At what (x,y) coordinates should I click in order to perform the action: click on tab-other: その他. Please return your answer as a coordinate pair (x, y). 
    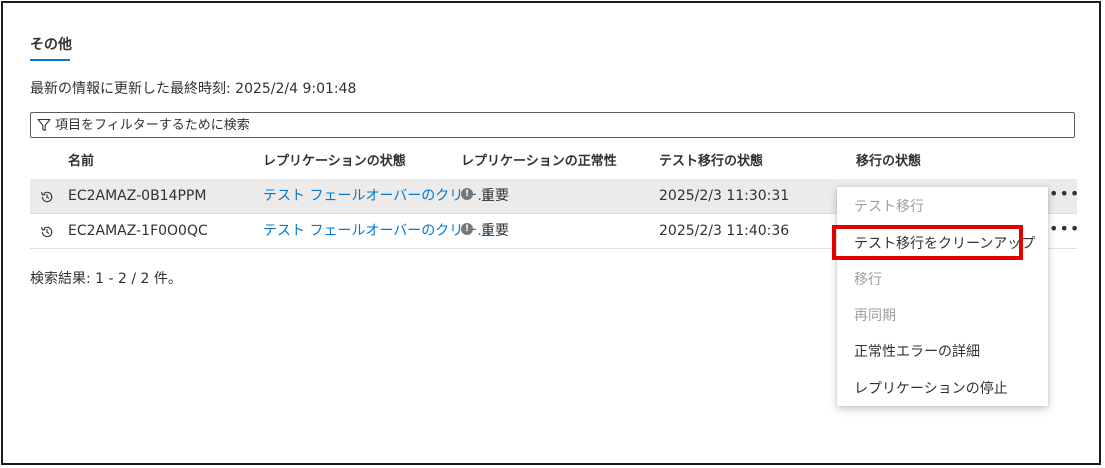
    Looking at the image, I should click on (51, 44).